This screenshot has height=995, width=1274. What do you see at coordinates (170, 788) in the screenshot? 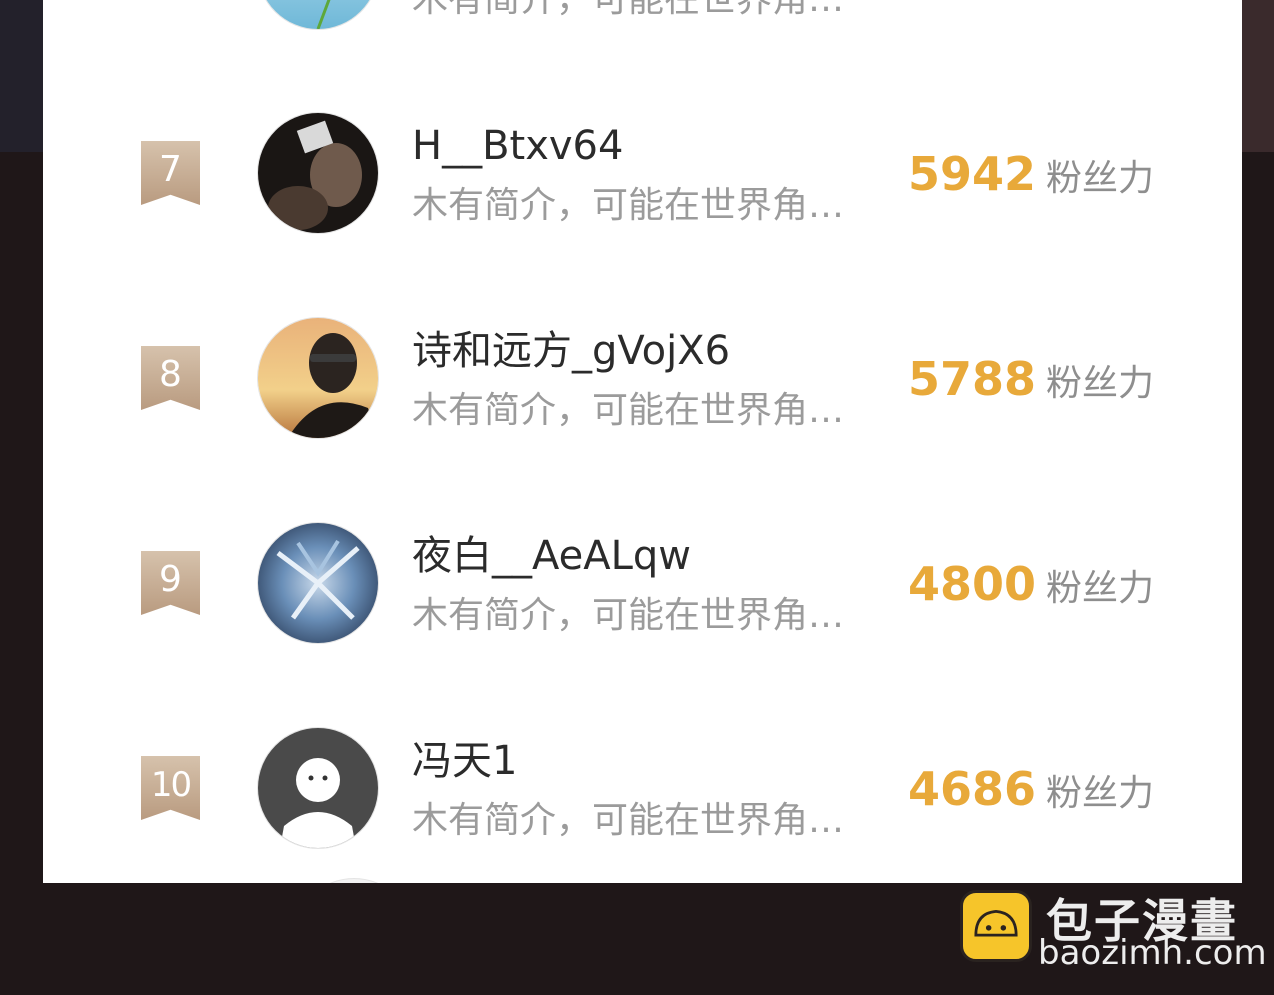
I see `rank-badge: 10` at bounding box center [170, 788].